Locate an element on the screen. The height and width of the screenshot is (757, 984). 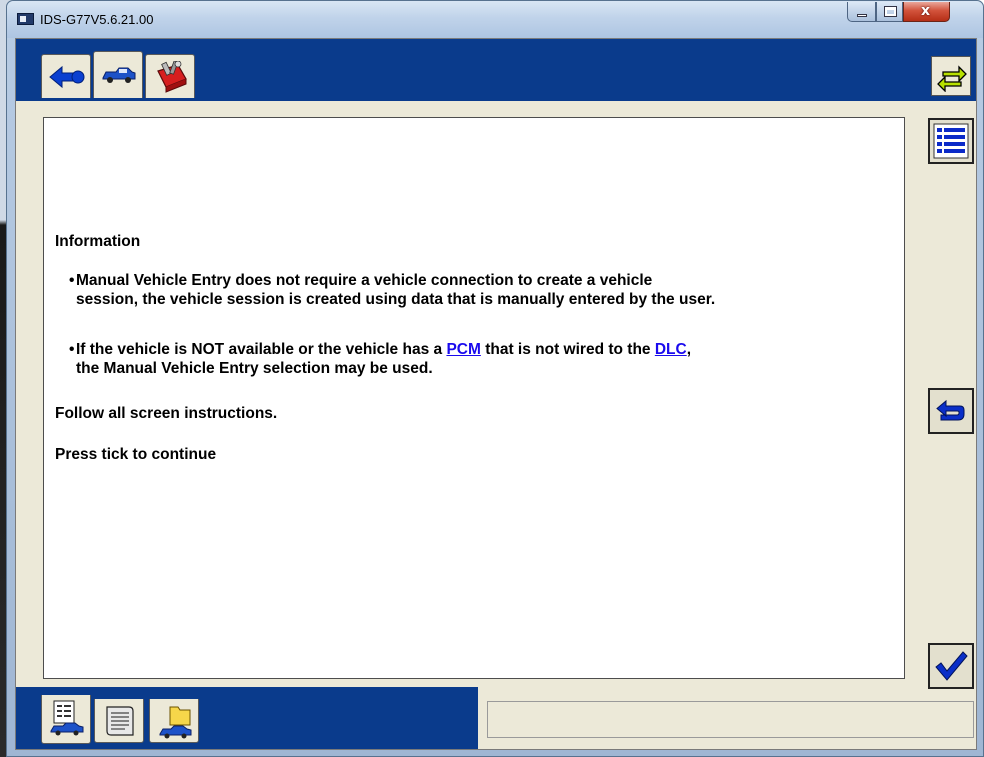
tab-toolbox is located at coordinates (170, 76).